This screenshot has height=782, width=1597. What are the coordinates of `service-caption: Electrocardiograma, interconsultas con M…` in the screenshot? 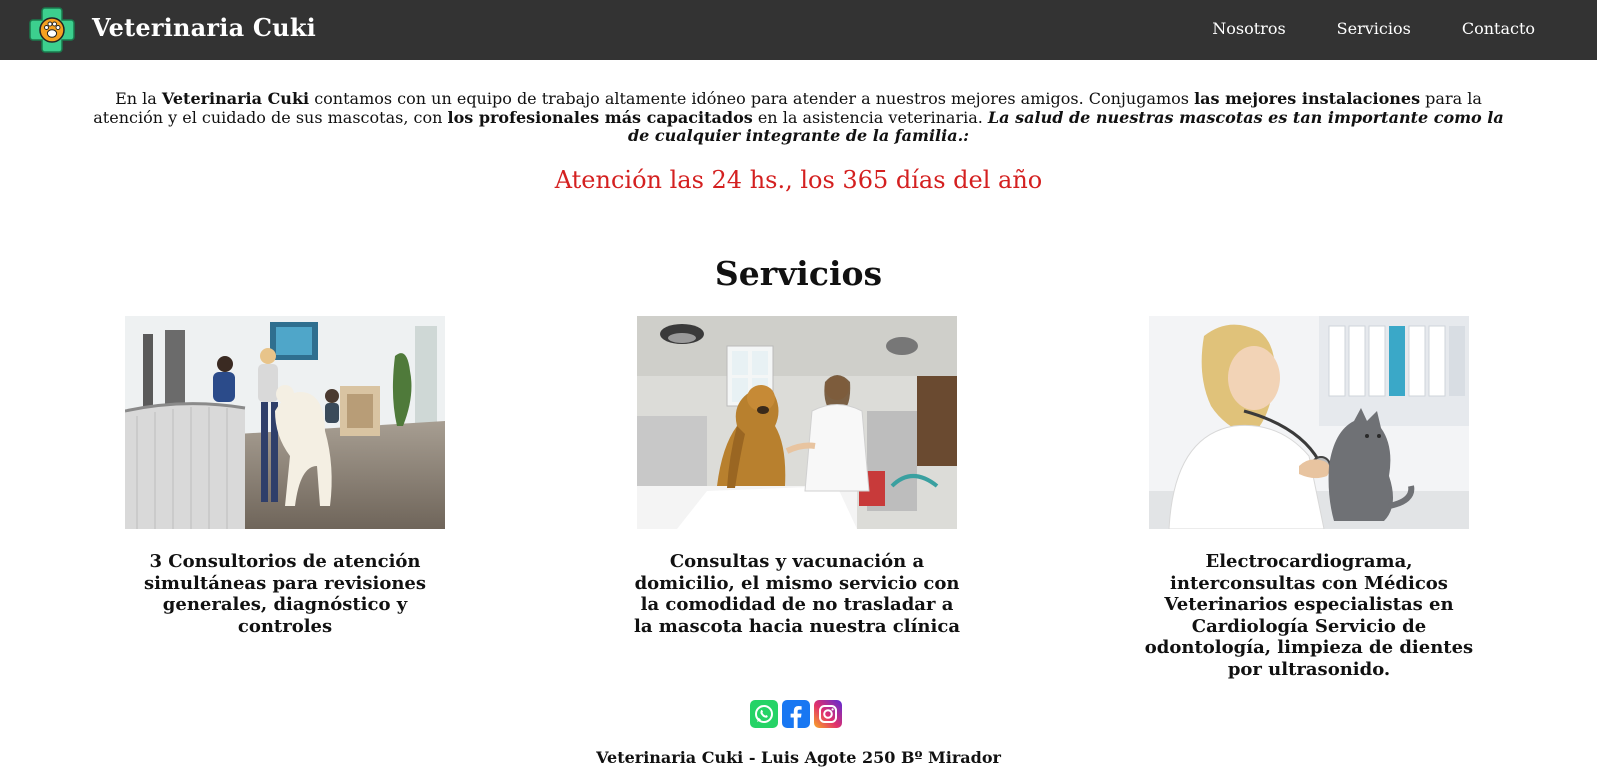 It's located at (1309, 615).